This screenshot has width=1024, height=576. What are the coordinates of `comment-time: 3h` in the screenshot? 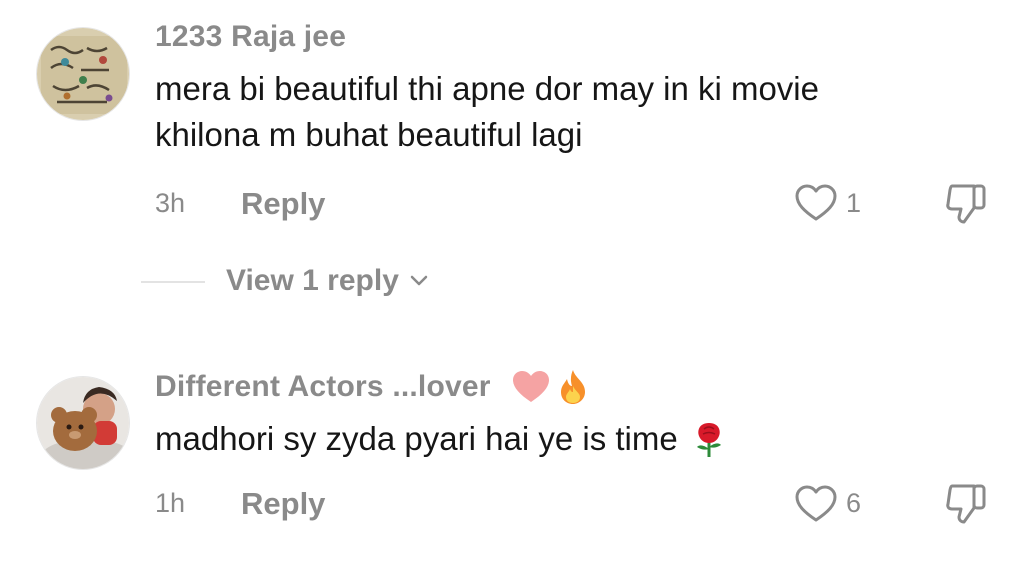 It's located at (170, 203).